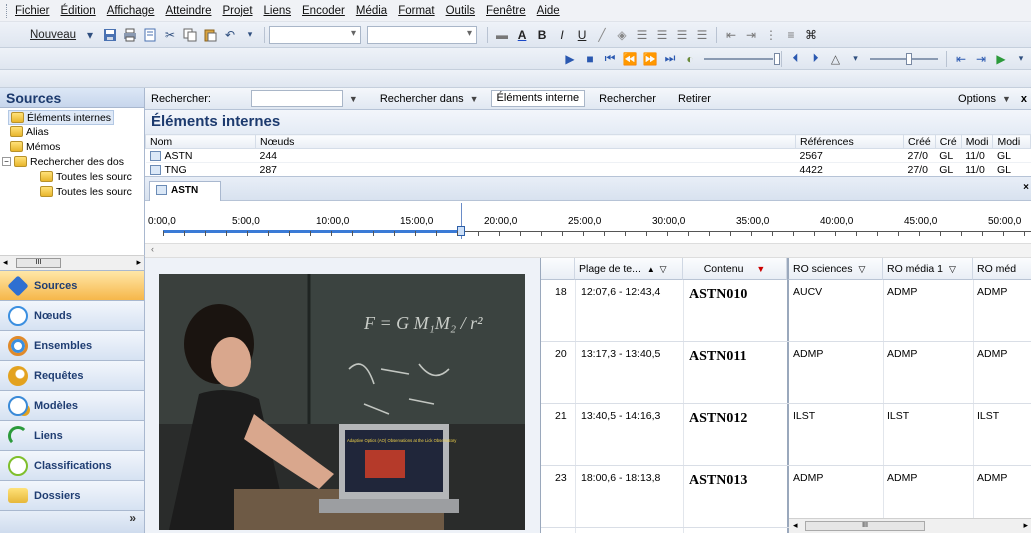 The image size is (1031, 533). I want to click on split-right-icon: ⇥, so click(981, 59).